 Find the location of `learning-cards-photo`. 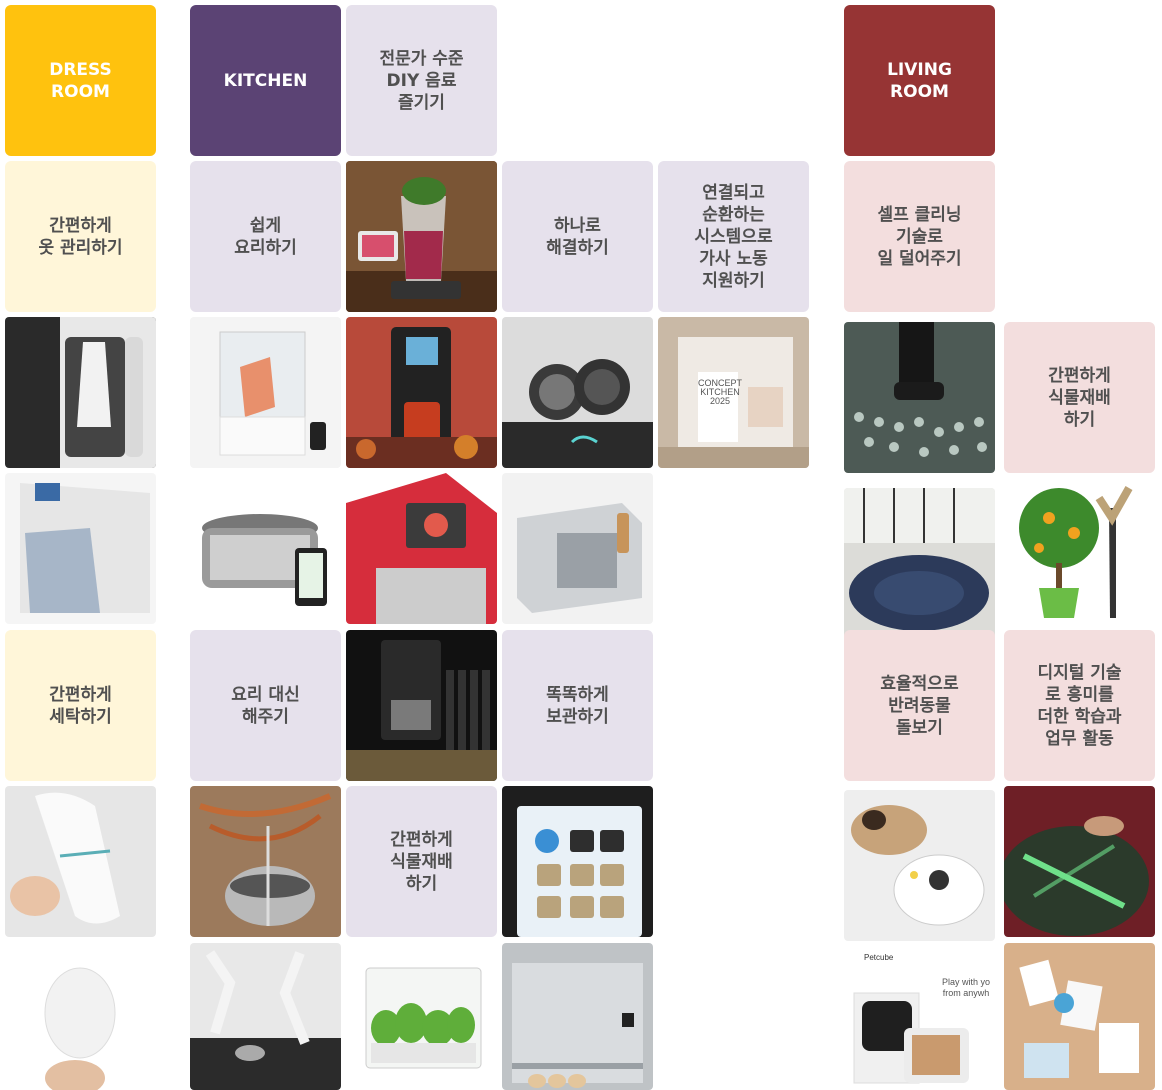

learning-cards-photo is located at coordinates (1079, 1016).